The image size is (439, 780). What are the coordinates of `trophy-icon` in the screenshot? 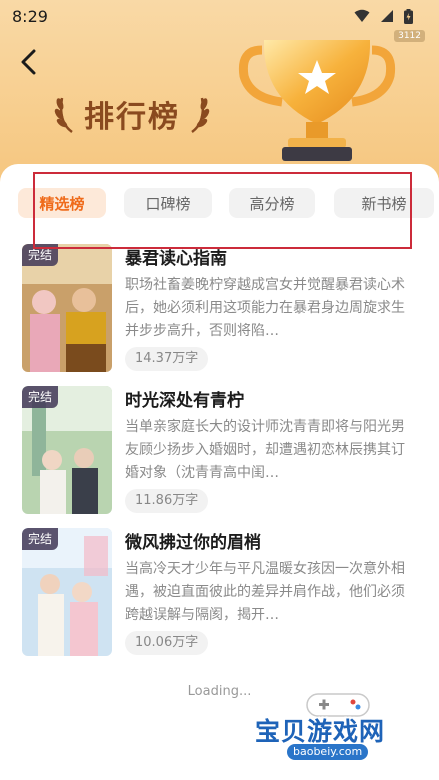 It's located at (317, 100).